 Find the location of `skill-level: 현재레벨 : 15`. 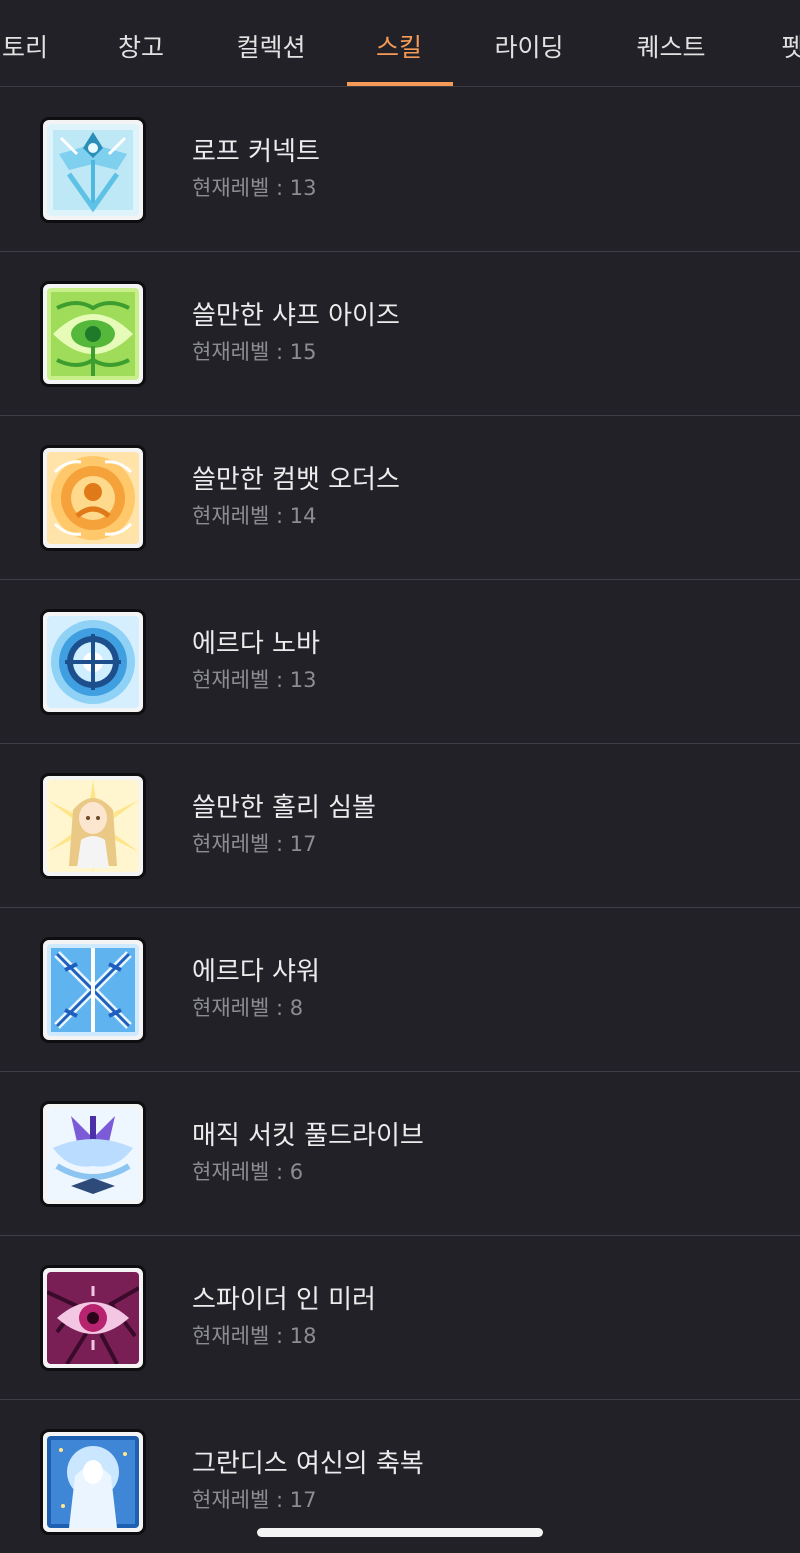

skill-level: 현재레벨 : 15 is located at coordinates (254, 352).